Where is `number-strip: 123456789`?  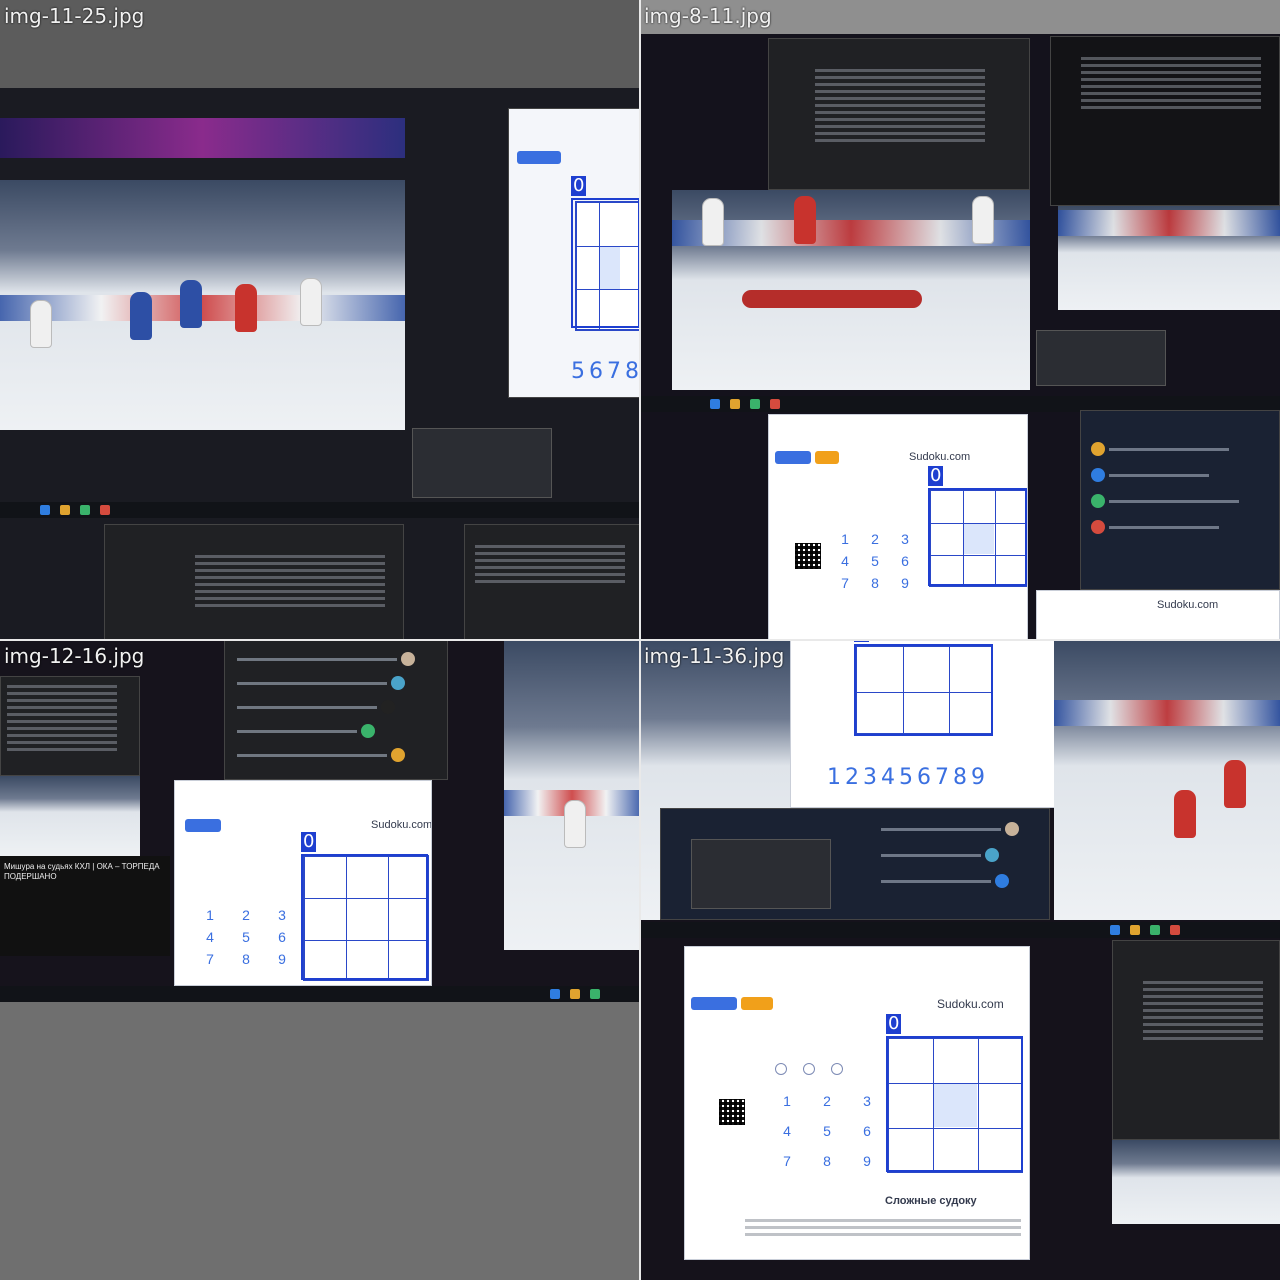 number-strip: 123456789 is located at coordinates (908, 777).